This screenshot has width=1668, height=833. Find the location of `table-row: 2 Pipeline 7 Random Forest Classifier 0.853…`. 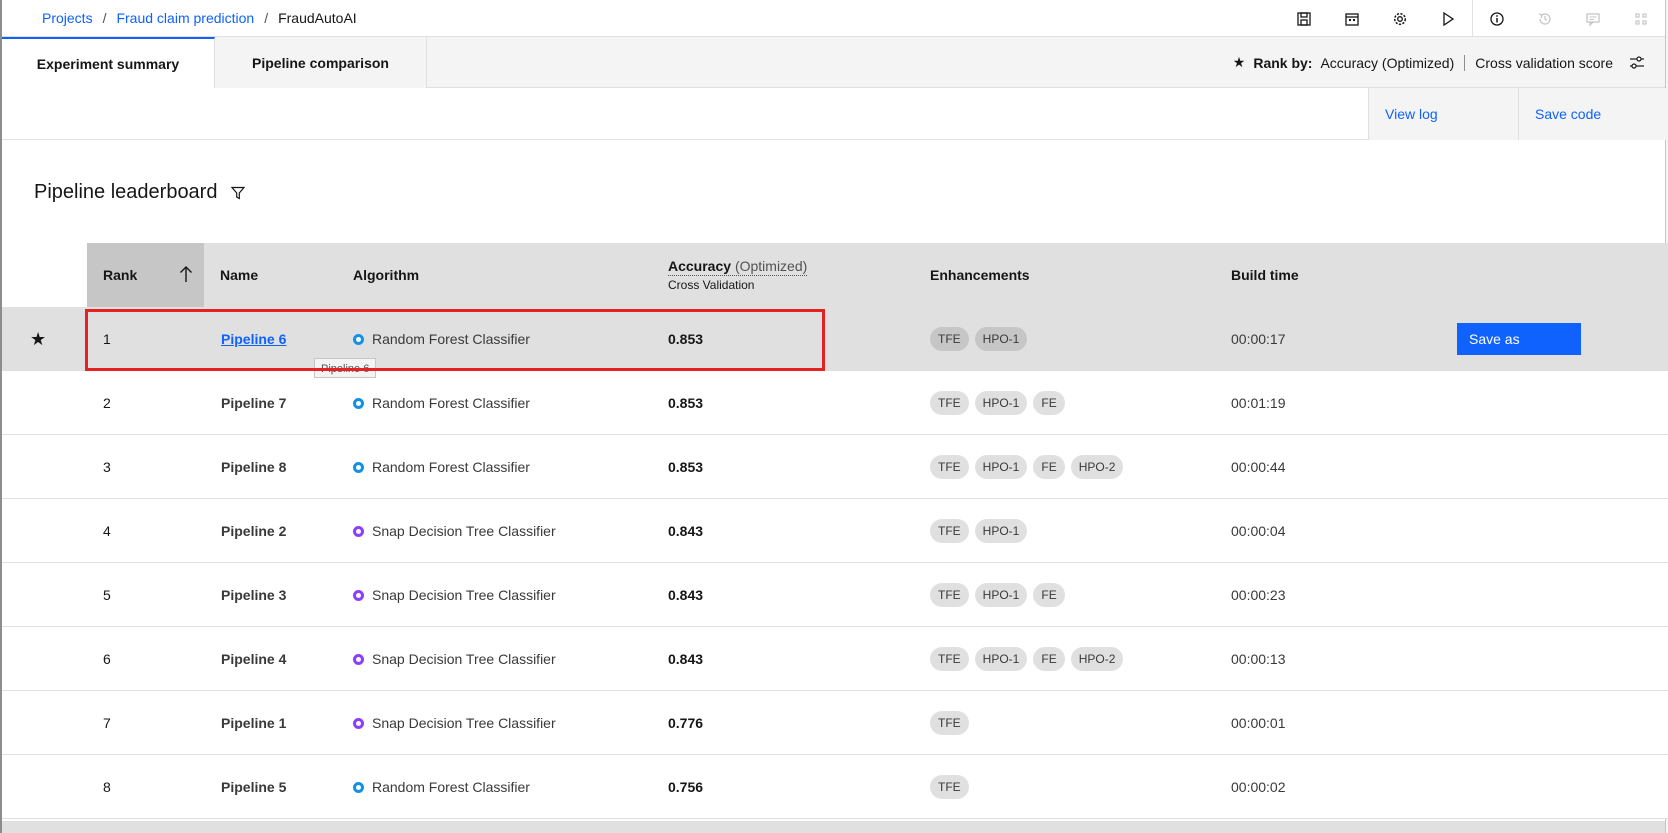

table-row: 2 Pipeline 7 Random Forest Classifier 0.853… is located at coordinates (835, 403).